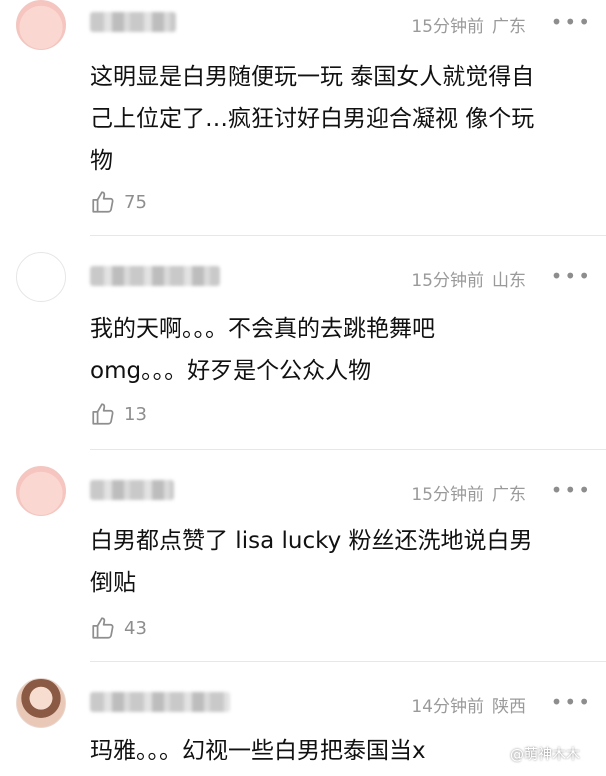 This screenshot has width=606, height=776. Describe the element at coordinates (135, 202) in the screenshot. I see `like-count: 75` at that location.